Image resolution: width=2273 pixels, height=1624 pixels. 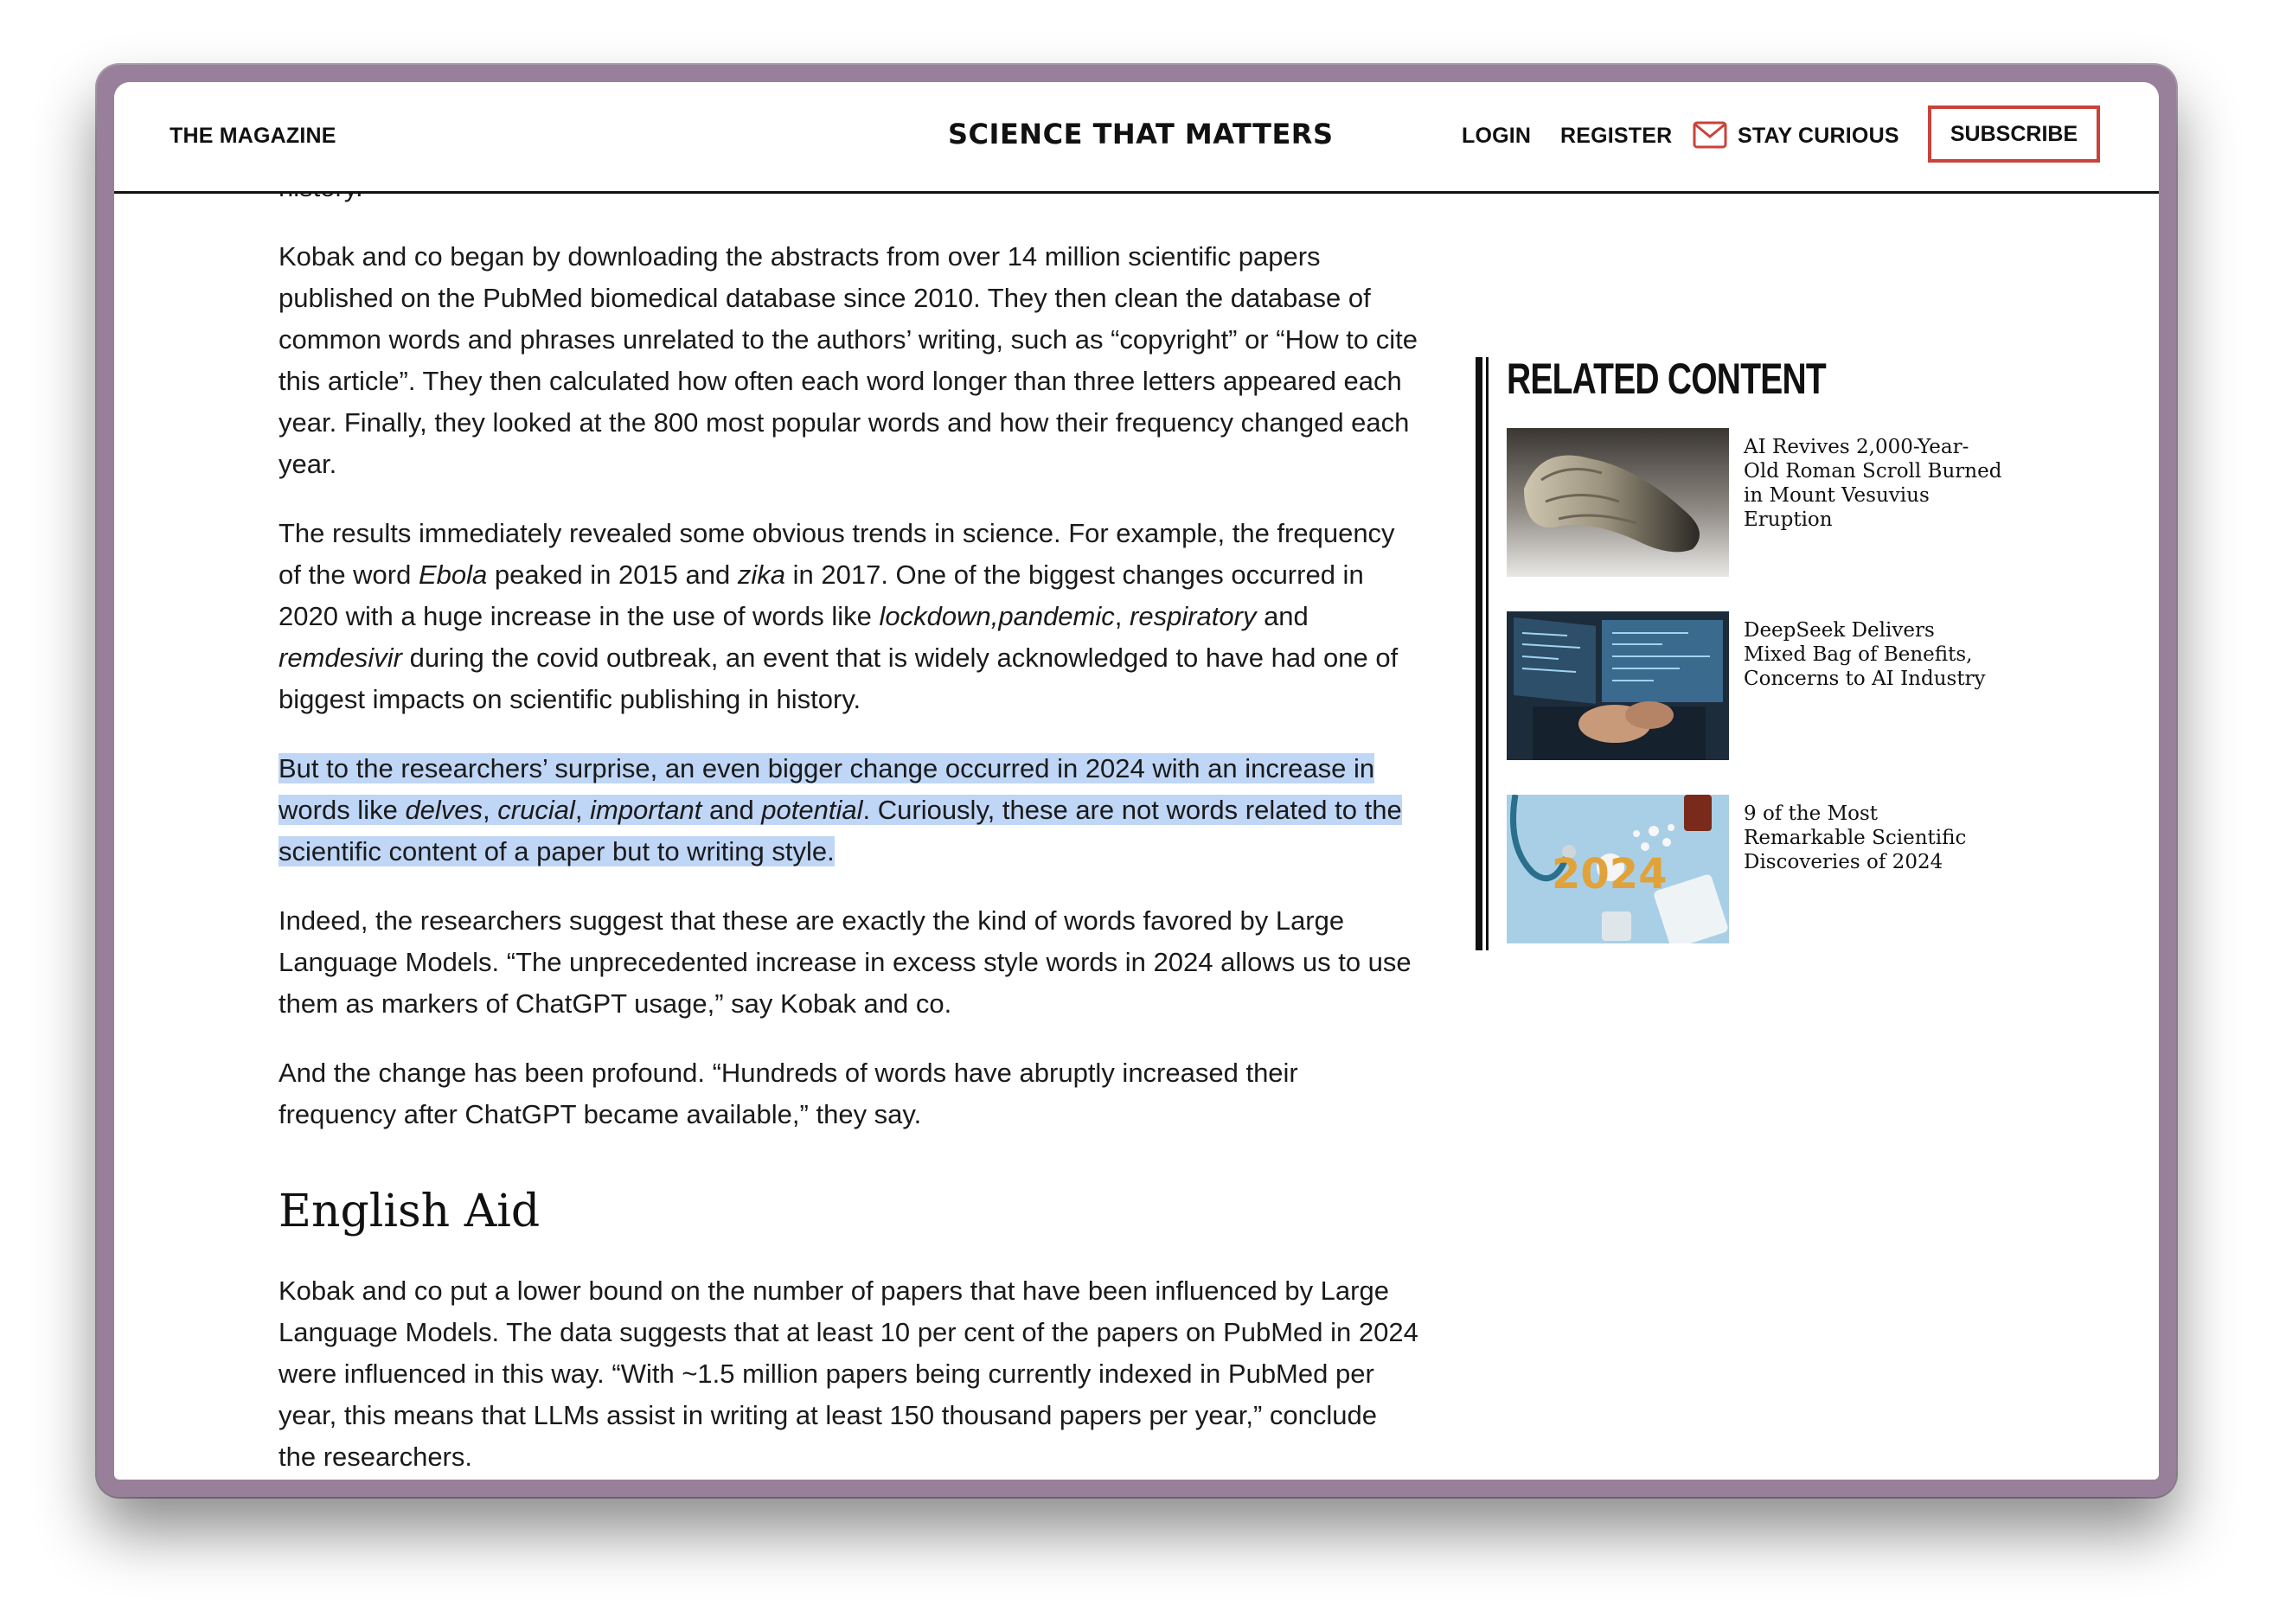 I want to click on svg-text: 2024, so click(x=1610, y=874).